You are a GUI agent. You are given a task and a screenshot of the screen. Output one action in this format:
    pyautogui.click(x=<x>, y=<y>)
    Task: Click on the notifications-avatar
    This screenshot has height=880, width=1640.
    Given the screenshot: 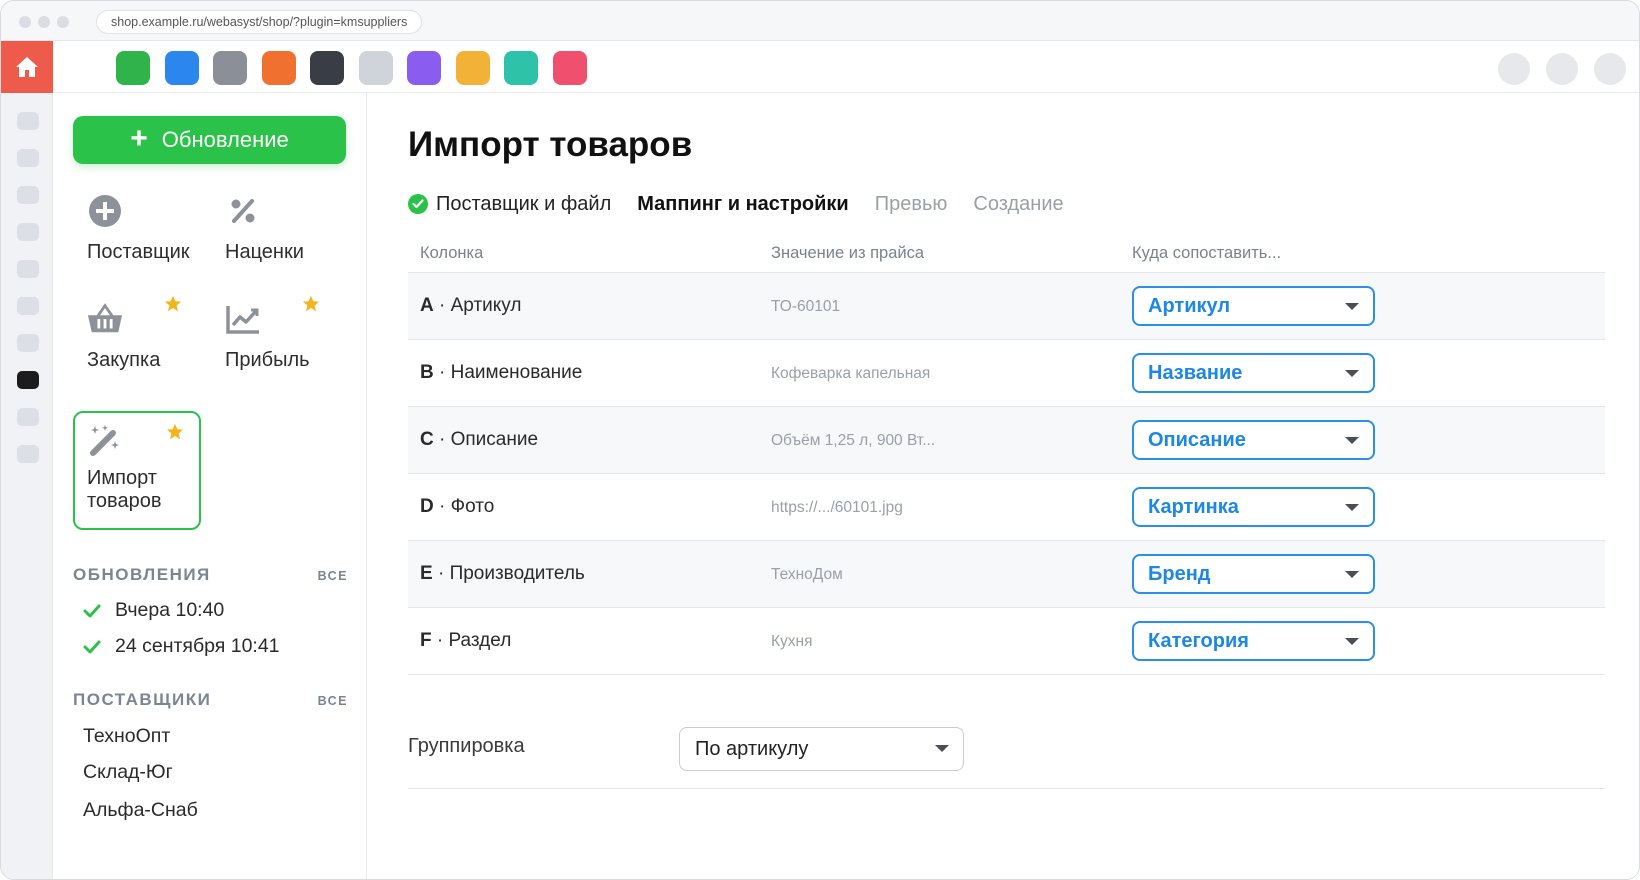 What is the action you would take?
    pyautogui.click(x=1514, y=69)
    